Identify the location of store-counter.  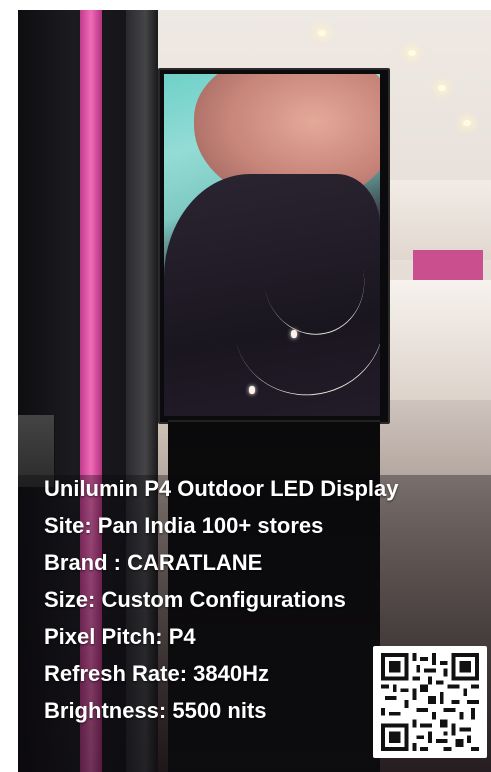
(434, 340).